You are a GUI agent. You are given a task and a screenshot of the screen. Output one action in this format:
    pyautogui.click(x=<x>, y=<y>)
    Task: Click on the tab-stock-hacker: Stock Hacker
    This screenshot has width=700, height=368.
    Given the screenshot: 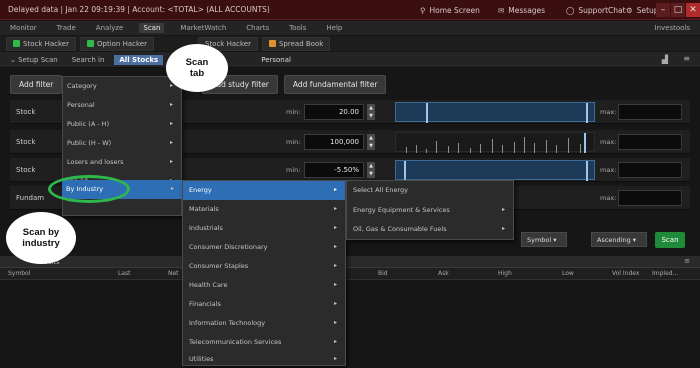 What is the action you would take?
    pyautogui.click(x=41, y=43)
    